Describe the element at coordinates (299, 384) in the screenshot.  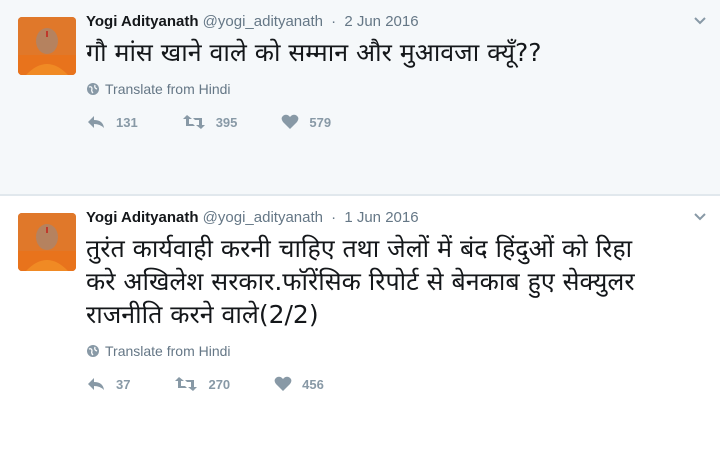
I see `like-button: 456` at that location.